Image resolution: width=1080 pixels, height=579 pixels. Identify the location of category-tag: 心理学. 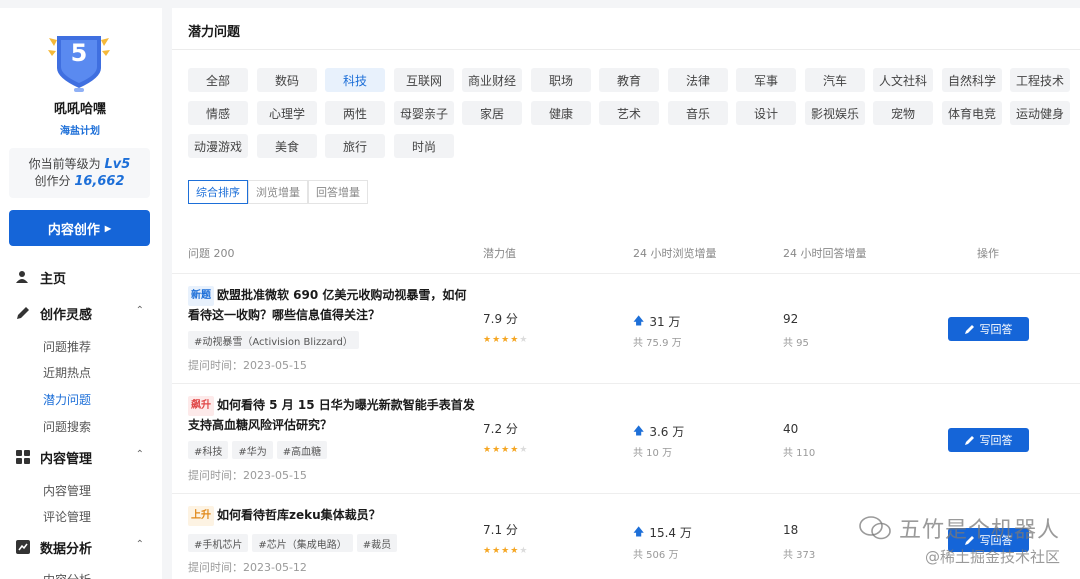
(287, 113).